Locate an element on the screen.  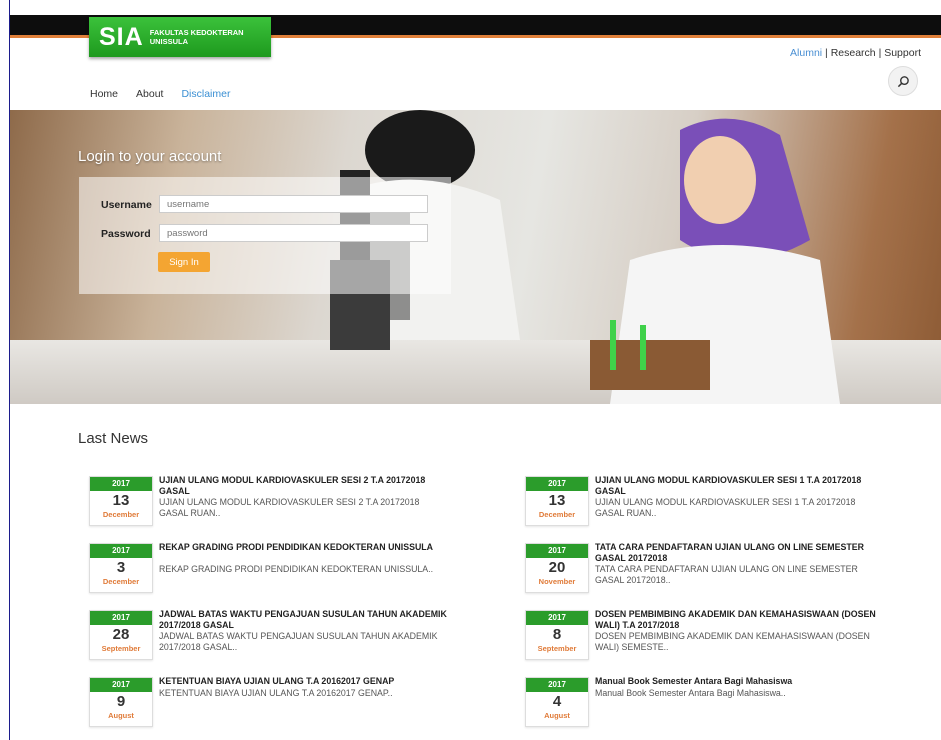
news-day: 28 is located at coordinates (121, 634).